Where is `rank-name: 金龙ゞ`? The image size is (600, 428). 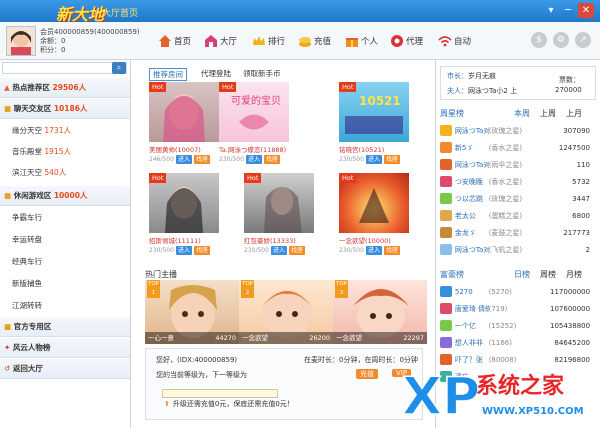
rank-name: 金龙ゞ is located at coordinates (465, 232).